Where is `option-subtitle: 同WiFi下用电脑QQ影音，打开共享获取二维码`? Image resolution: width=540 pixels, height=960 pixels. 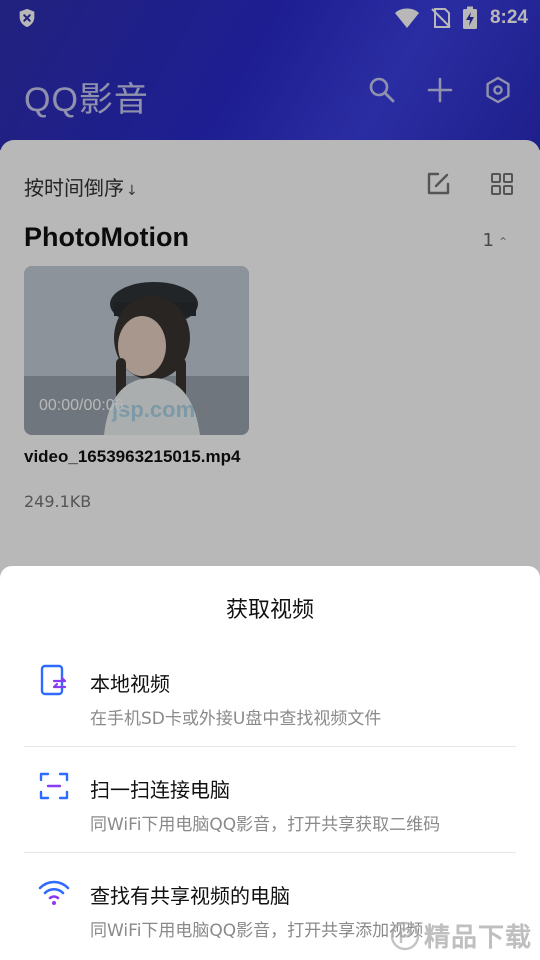
option-subtitle: 同WiFi下用电脑QQ影音，打开共享获取二维码 is located at coordinates (265, 825).